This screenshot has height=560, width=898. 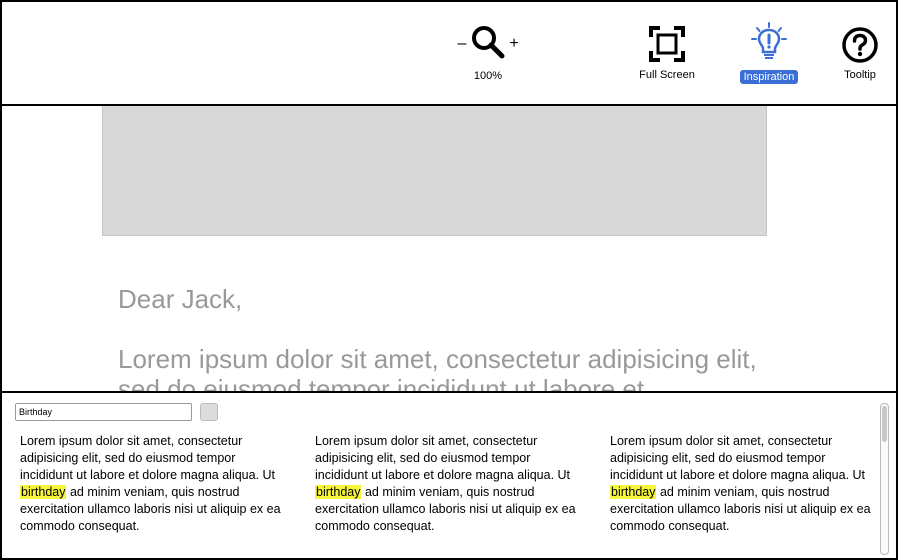 What do you see at coordinates (667, 75) in the screenshot?
I see `fullscreen-label: Full Screen` at bounding box center [667, 75].